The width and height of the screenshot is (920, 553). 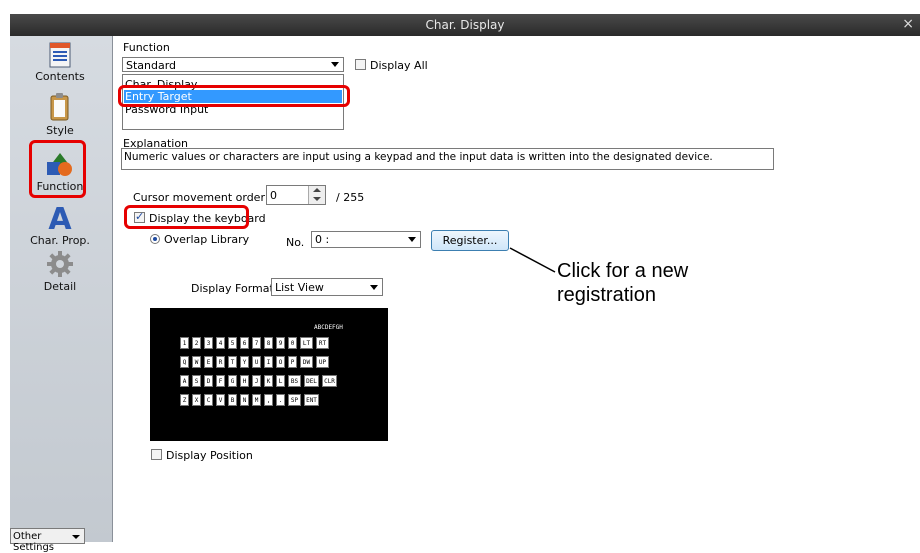 What do you see at coordinates (280, 381) in the screenshot?
I see `keyboard-key: L` at bounding box center [280, 381].